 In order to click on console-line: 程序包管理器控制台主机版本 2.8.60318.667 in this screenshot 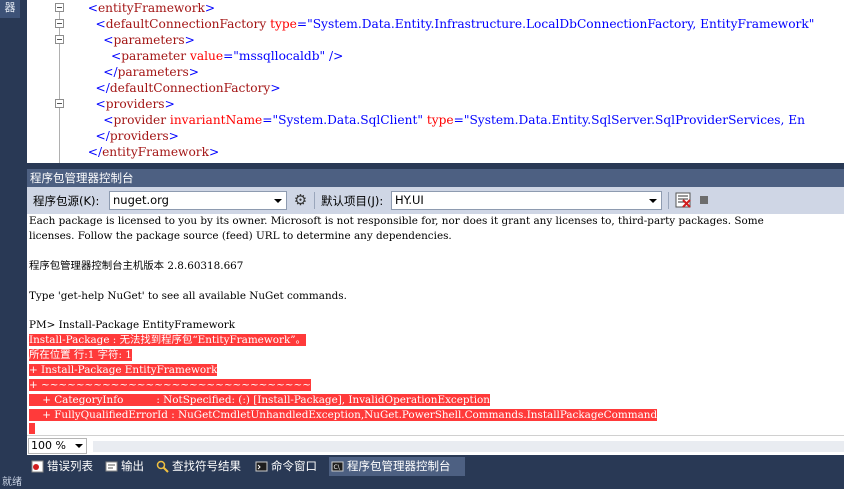, I will do `click(136, 266)`.